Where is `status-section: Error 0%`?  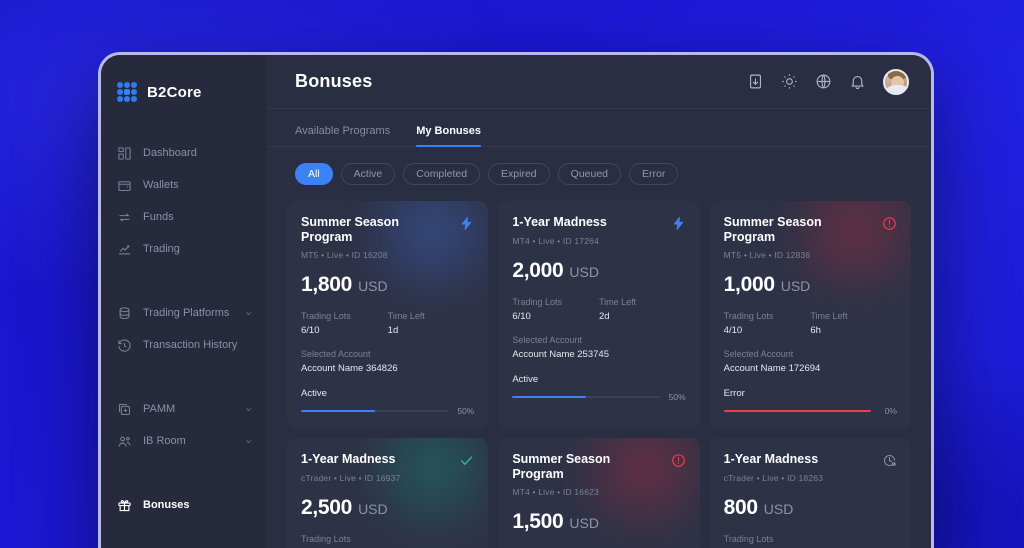 status-section: Error 0% is located at coordinates (810, 402).